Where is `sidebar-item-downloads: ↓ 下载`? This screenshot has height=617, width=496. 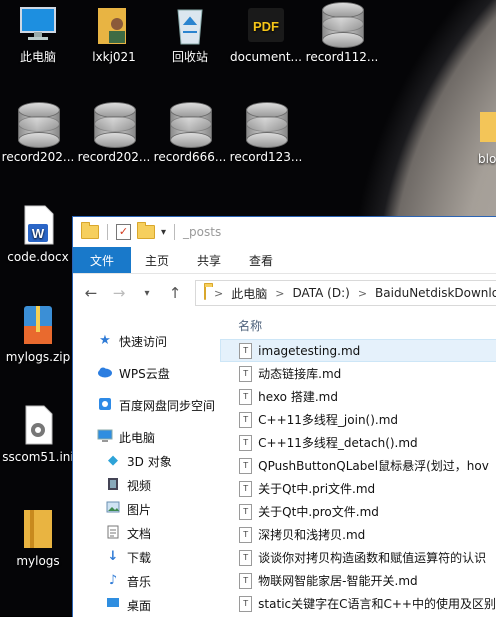
sidebar-item-downloads: ↓ 下载 is located at coordinates (146, 557).